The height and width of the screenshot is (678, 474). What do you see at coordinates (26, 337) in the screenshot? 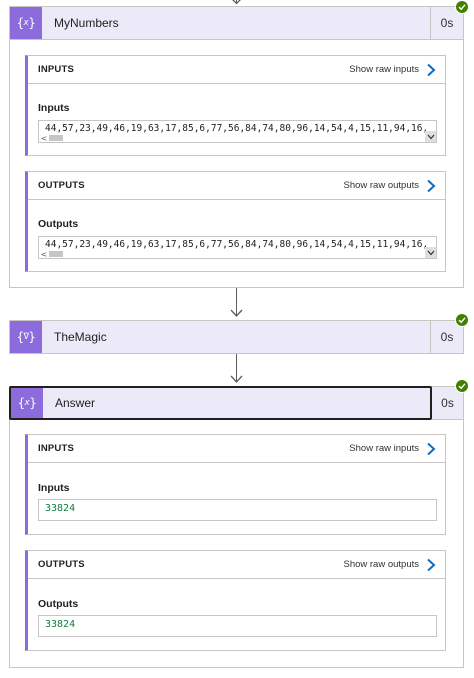
I see `filter-variable-icon: {∇}` at bounding box center [26, 337].